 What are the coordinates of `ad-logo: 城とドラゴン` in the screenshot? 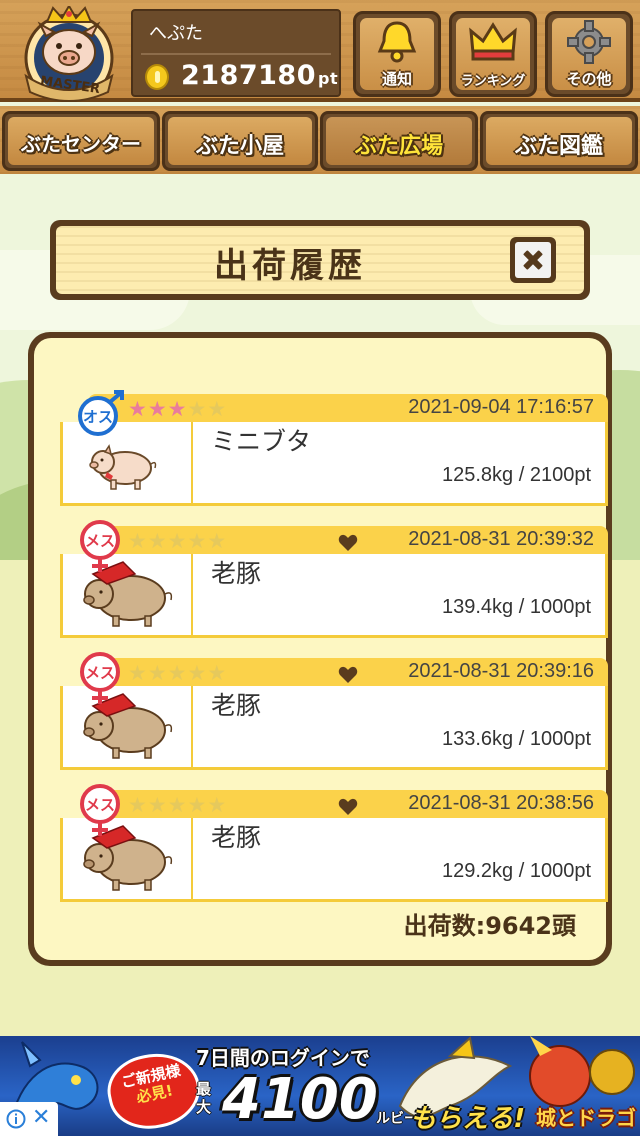 It's located at (586, 1121).